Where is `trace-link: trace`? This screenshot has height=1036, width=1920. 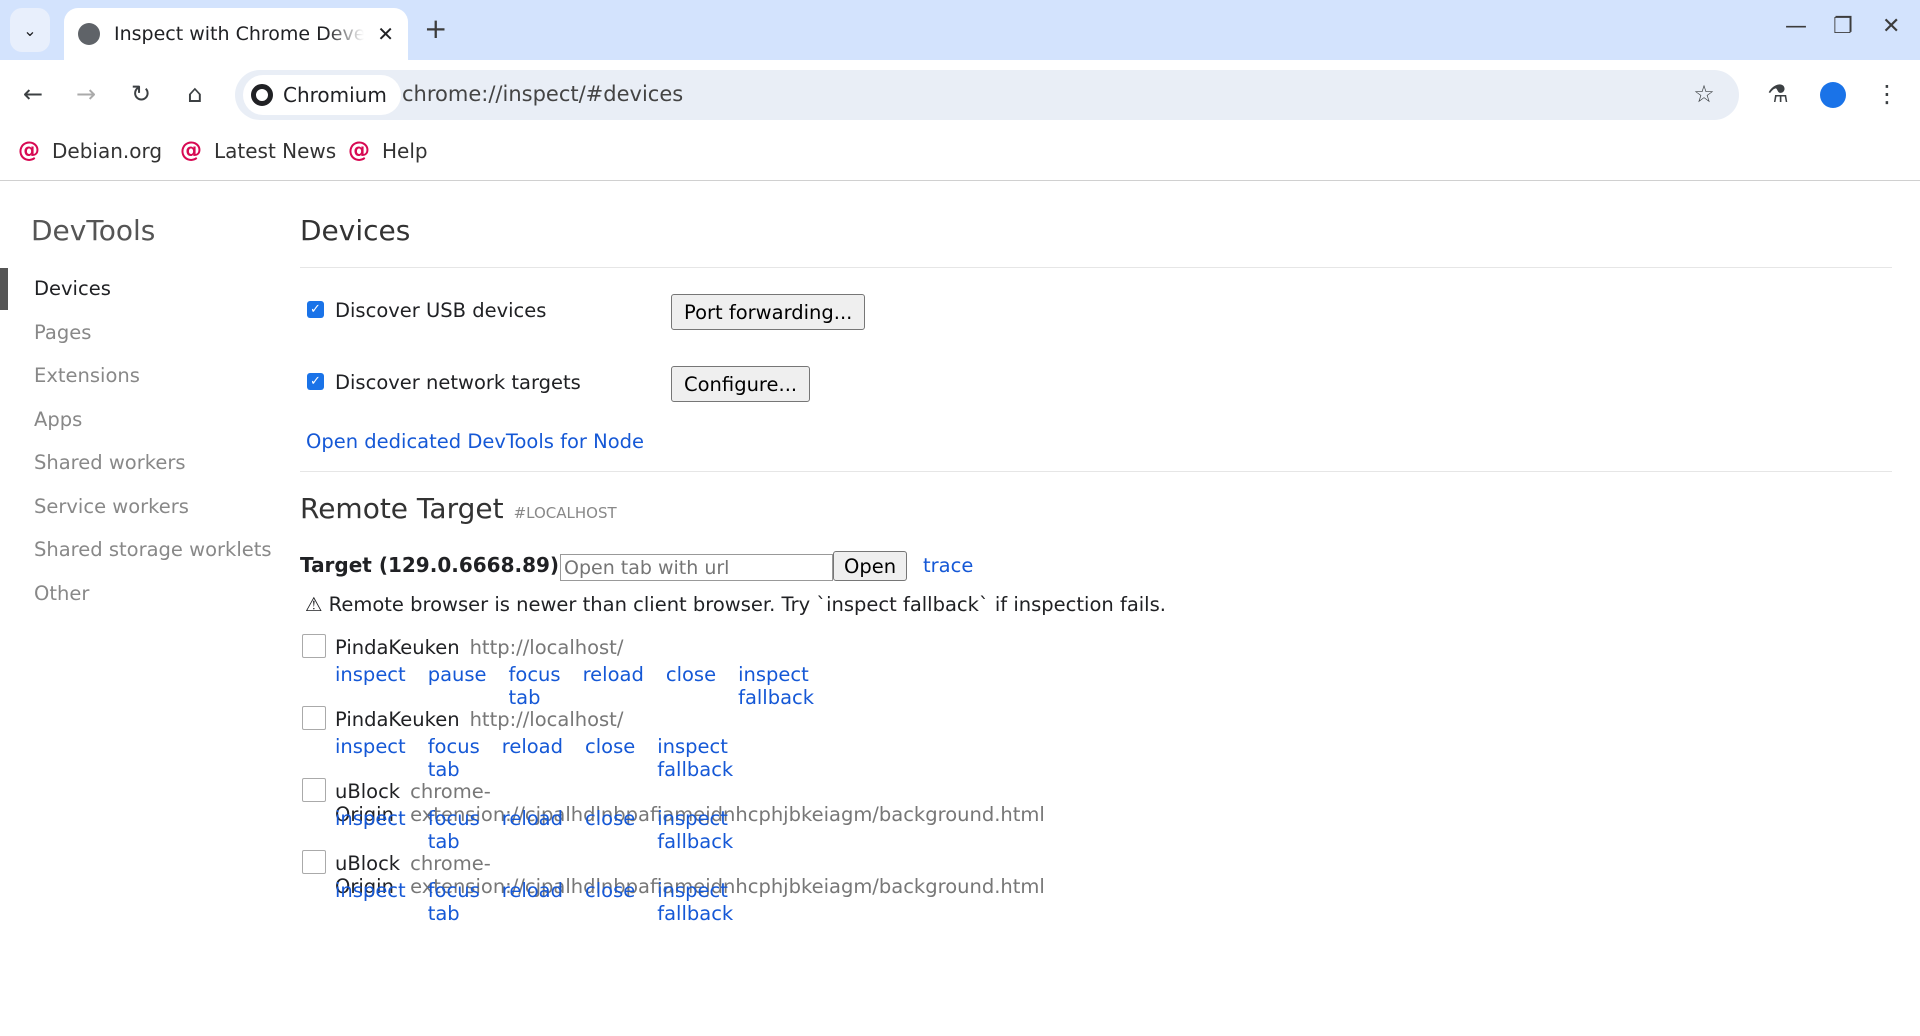 trace-link: trace is located at coordinates (948, 565).